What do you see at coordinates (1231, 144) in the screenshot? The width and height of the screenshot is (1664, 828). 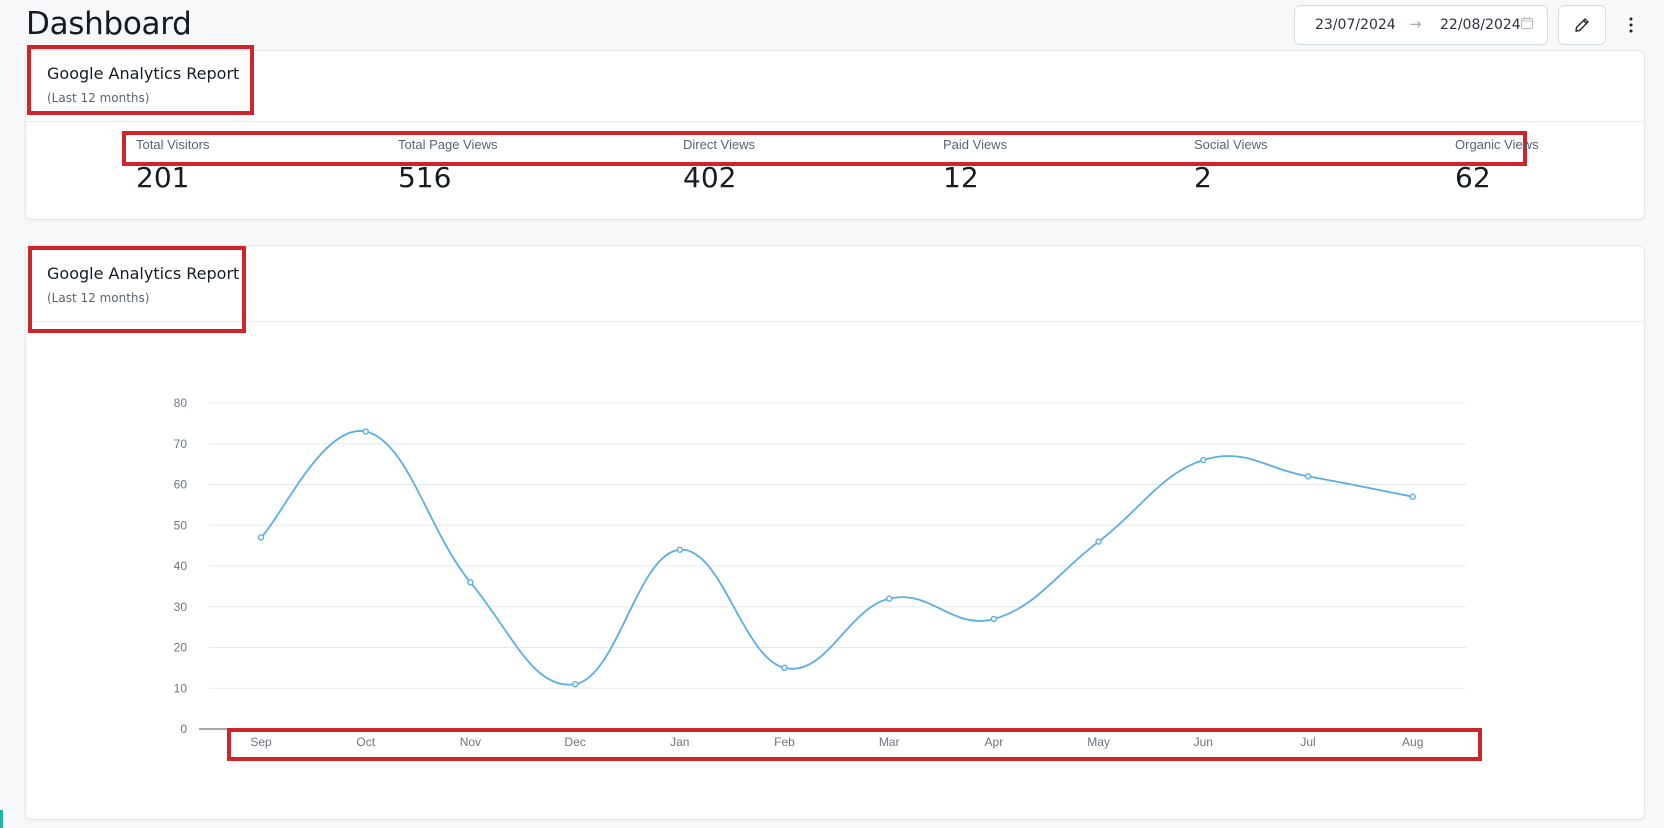 I see `stat-label: Social Views` at bounding box center [1231, 144].